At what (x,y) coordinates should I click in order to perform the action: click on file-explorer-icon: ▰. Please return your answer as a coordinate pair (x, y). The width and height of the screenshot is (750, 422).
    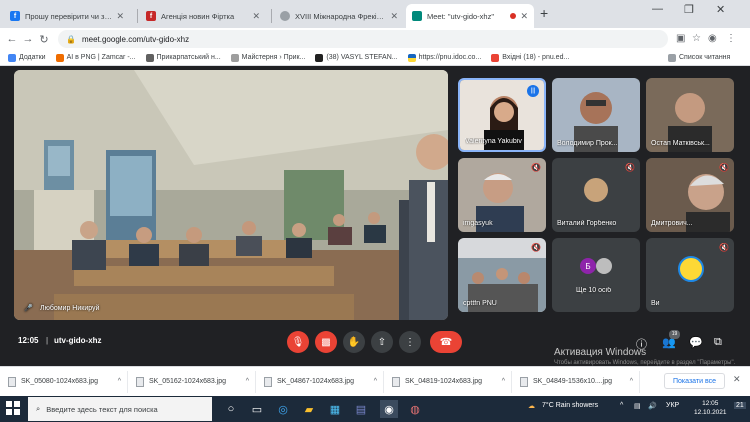
    Looking at the image, I should click on (309, 409).